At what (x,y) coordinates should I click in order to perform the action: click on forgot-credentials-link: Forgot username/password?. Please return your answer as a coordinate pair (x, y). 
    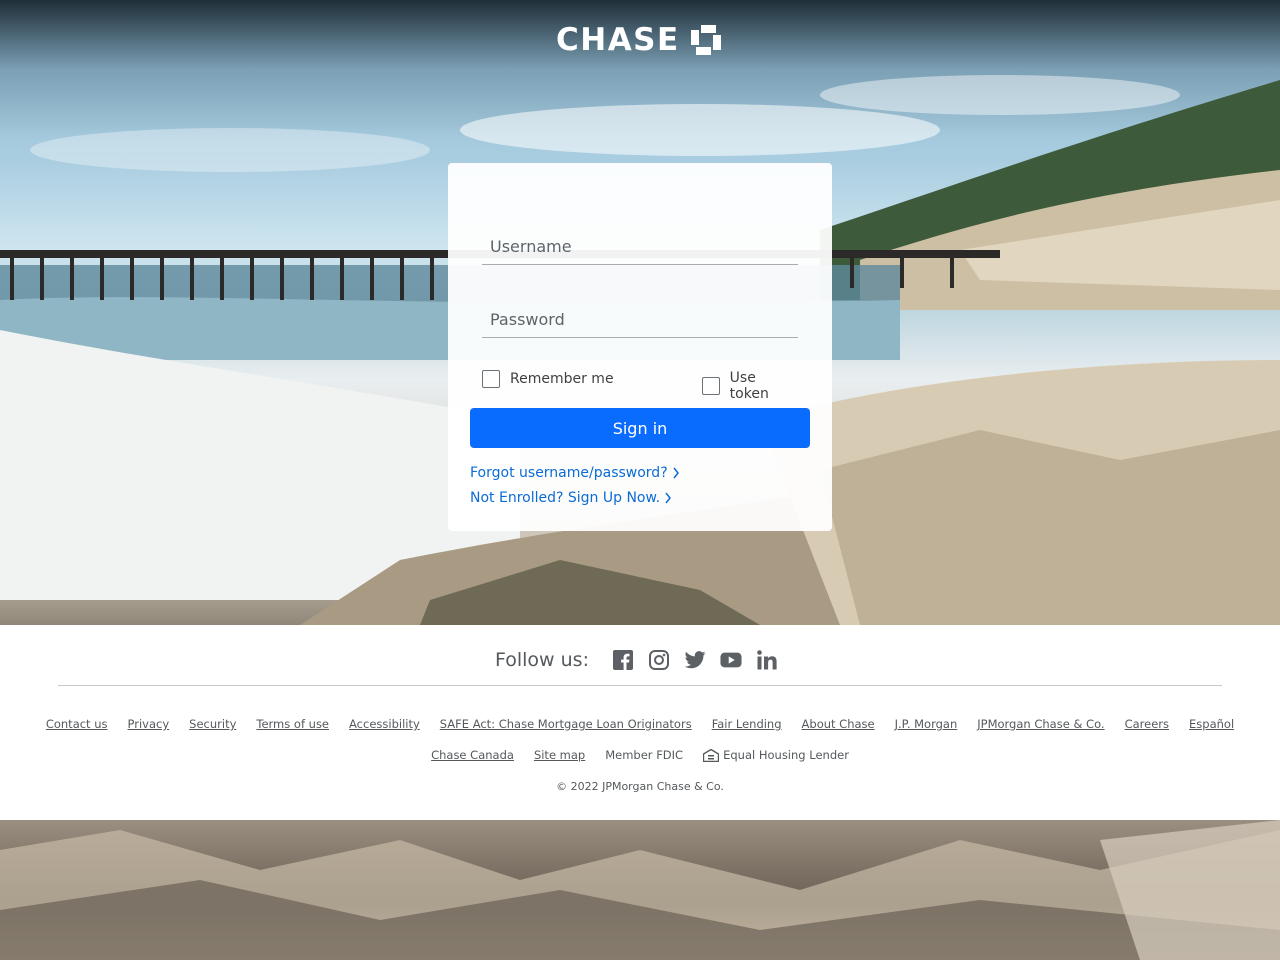
    Looking at the image, I should click on (575, 473).